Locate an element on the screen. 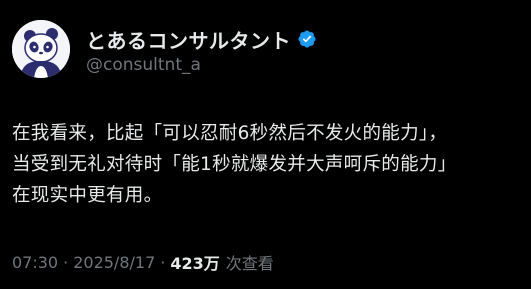 The height and width of the screenshot is (289, 531). post-meta: 07:30 · 2025/8/17 · 423万 次查看 is located at coordinates (143, 262).